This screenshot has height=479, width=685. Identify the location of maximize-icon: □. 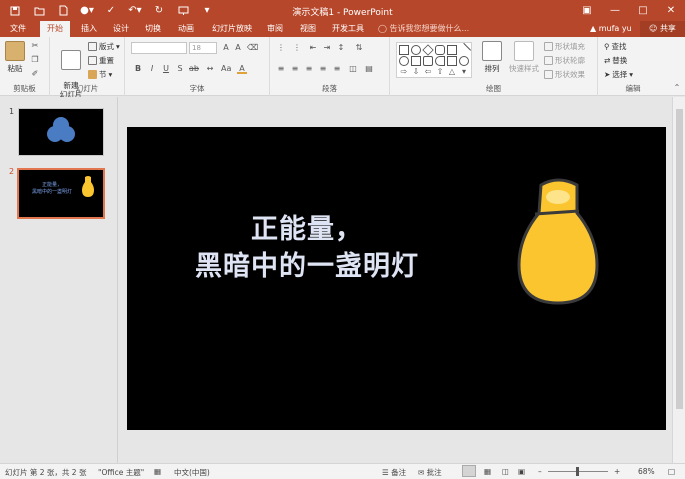
(643, 10).